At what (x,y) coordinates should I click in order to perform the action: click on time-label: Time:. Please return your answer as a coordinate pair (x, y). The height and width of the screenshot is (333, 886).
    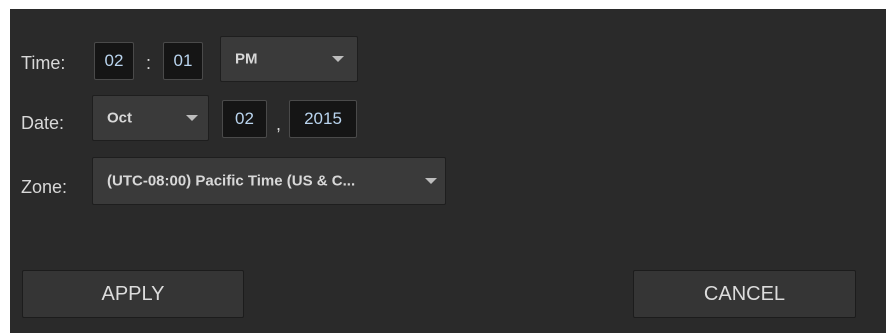
    Looking at the image, I should click on (43, 63).